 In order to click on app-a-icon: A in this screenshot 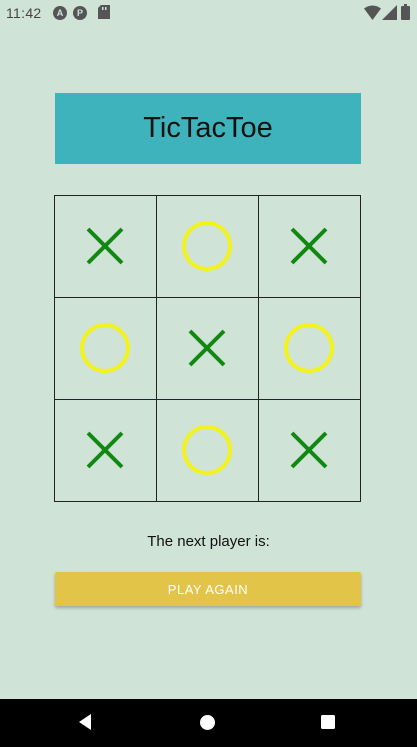, I will do `click(60, 13)`.